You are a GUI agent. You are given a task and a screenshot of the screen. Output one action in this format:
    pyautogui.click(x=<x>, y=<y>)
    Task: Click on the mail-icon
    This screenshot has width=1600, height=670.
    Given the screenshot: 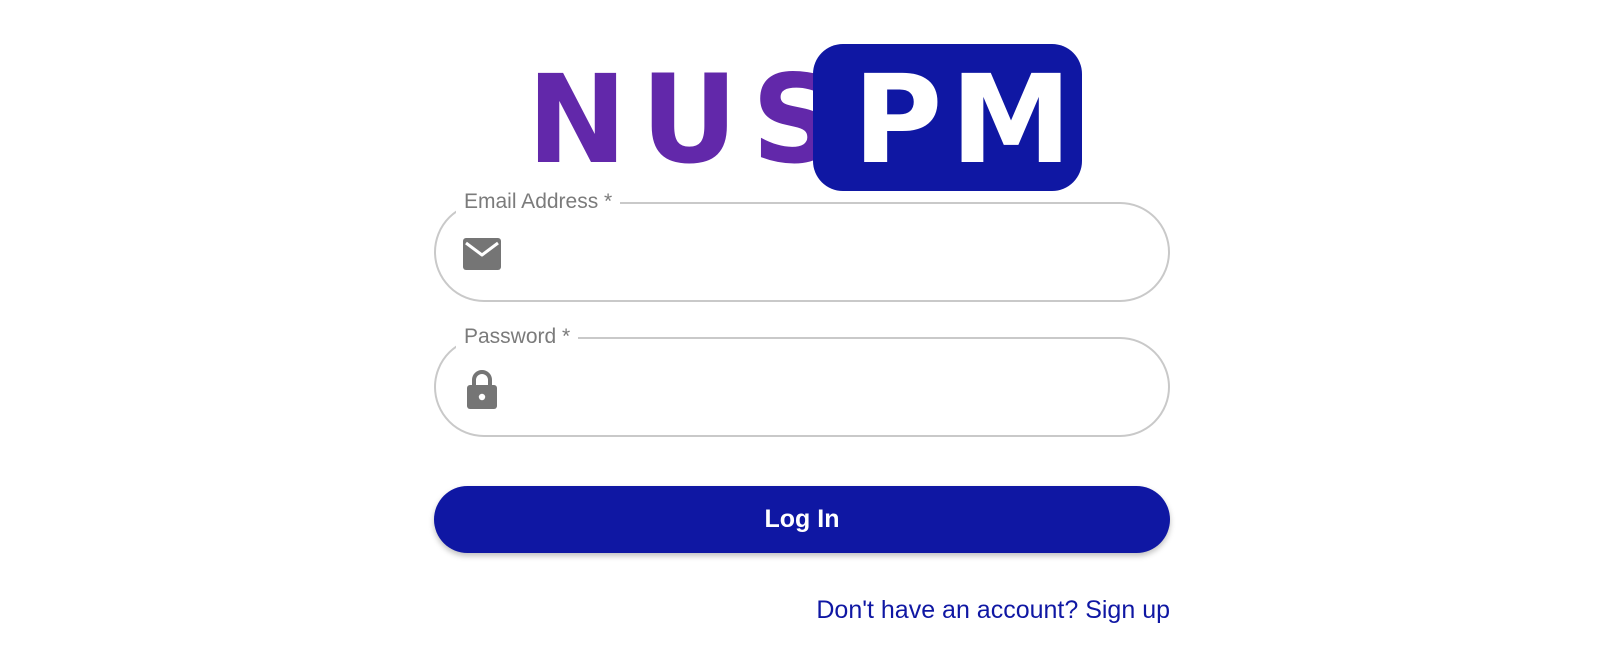 What is the action you would take?
    pyautogui.click(x=482, y=254)
    